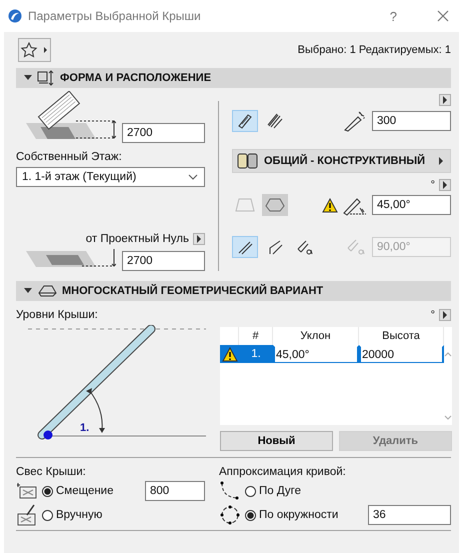 The width and height of the screenshot is (463, 553). Describe the element at coordinates (276, 441) in the screenshot. I see `new-level-button: Новый` at that location.